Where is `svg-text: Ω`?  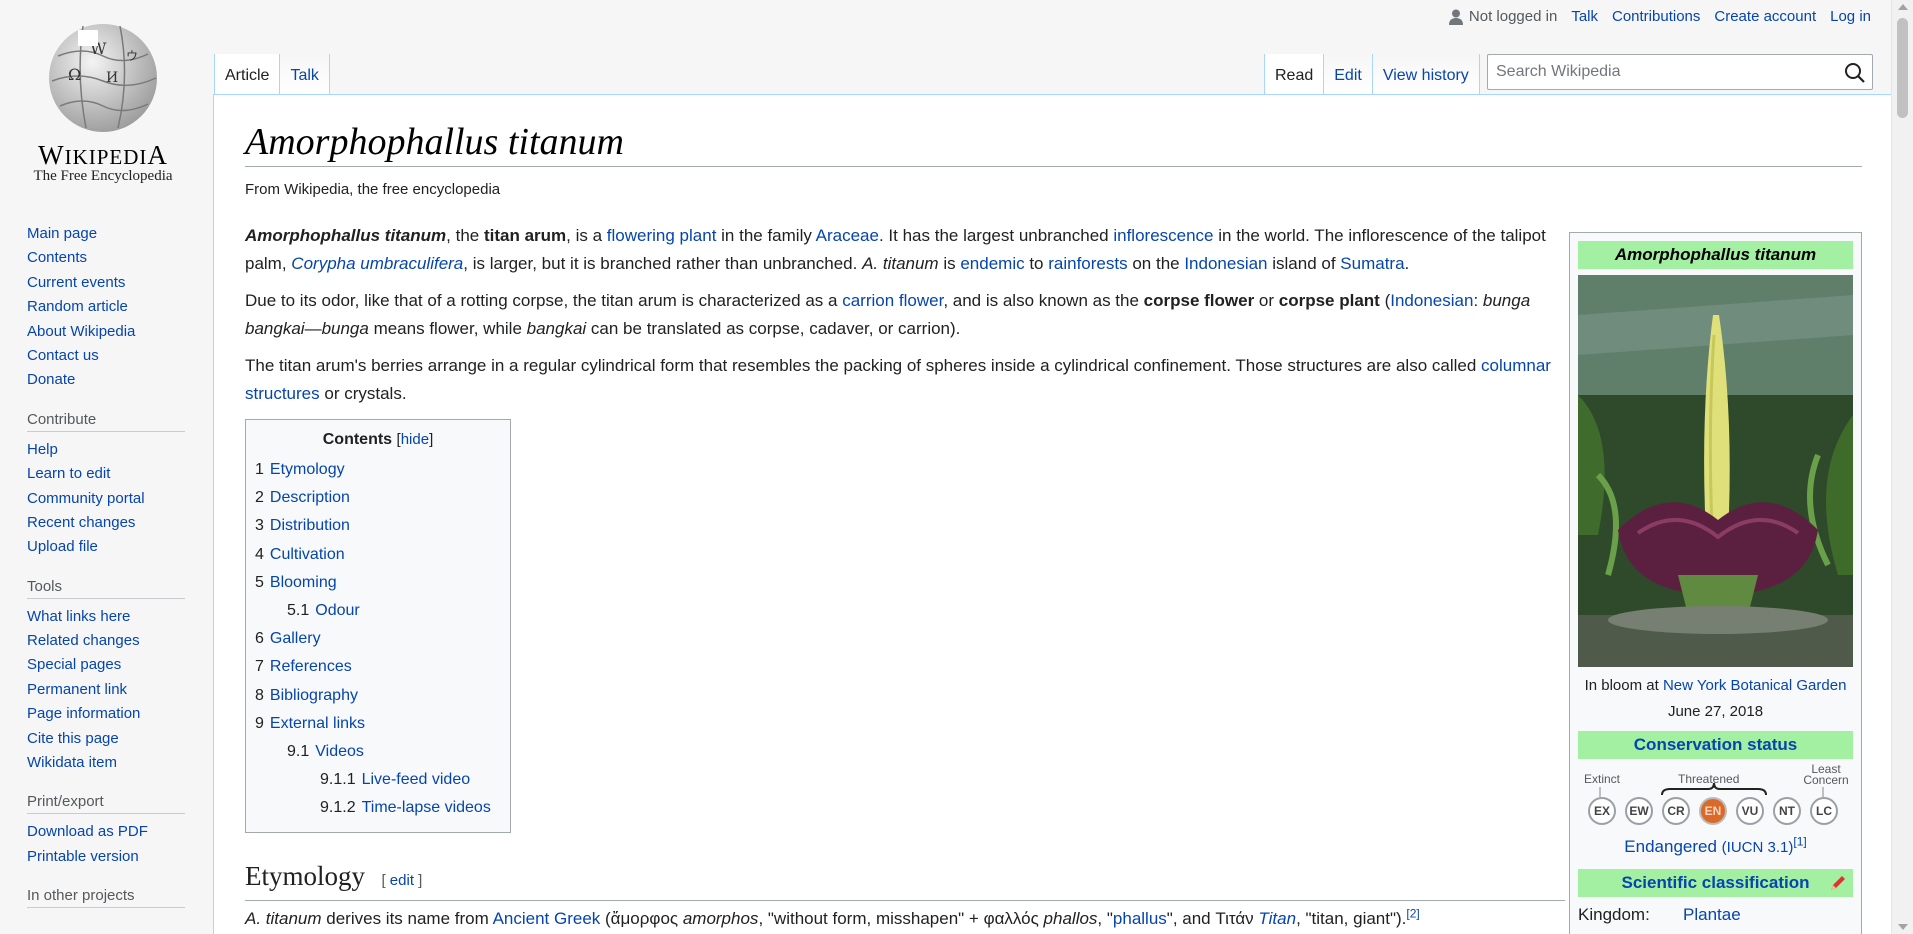
svg-text: Ω is located at coordinates (74, 74).